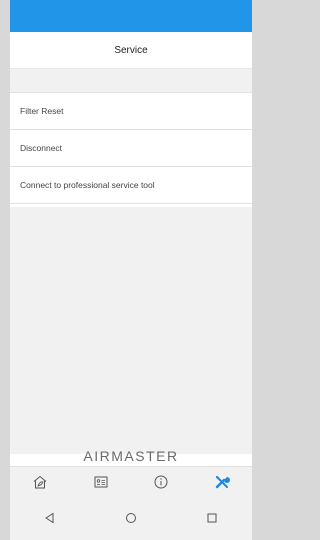 The image size is (320, 540). I want to click on nav-back-button, so click(50, 518).